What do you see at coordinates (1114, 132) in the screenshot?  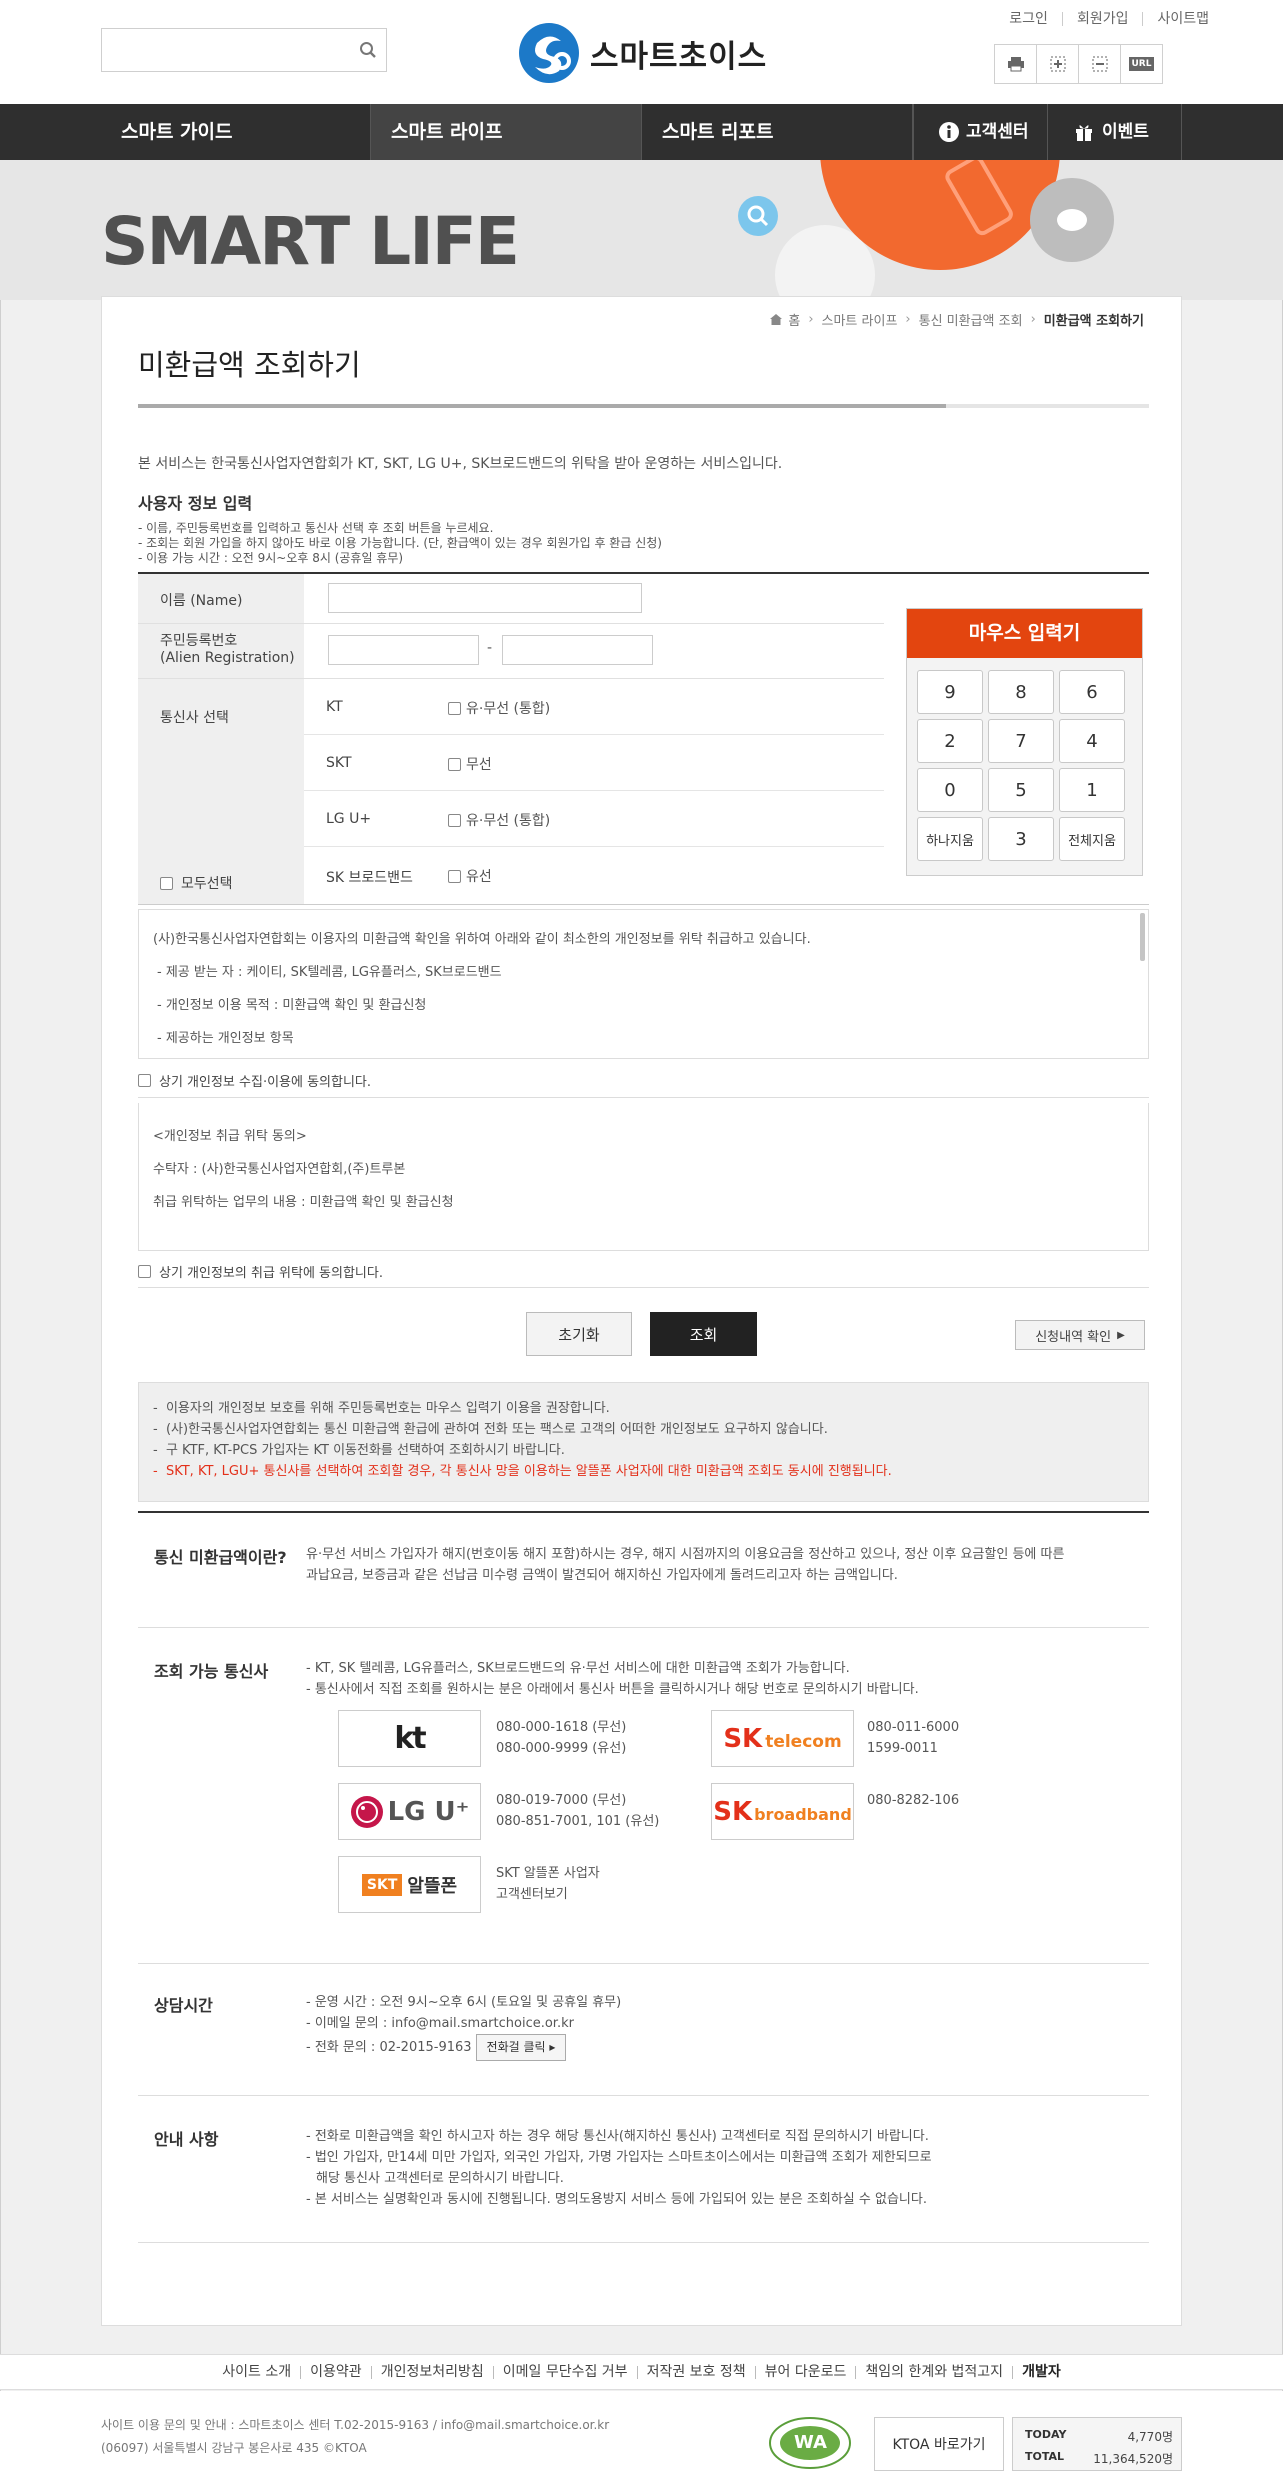 I see `nav-event: 이벤트` at bounding box center [1114, 132].